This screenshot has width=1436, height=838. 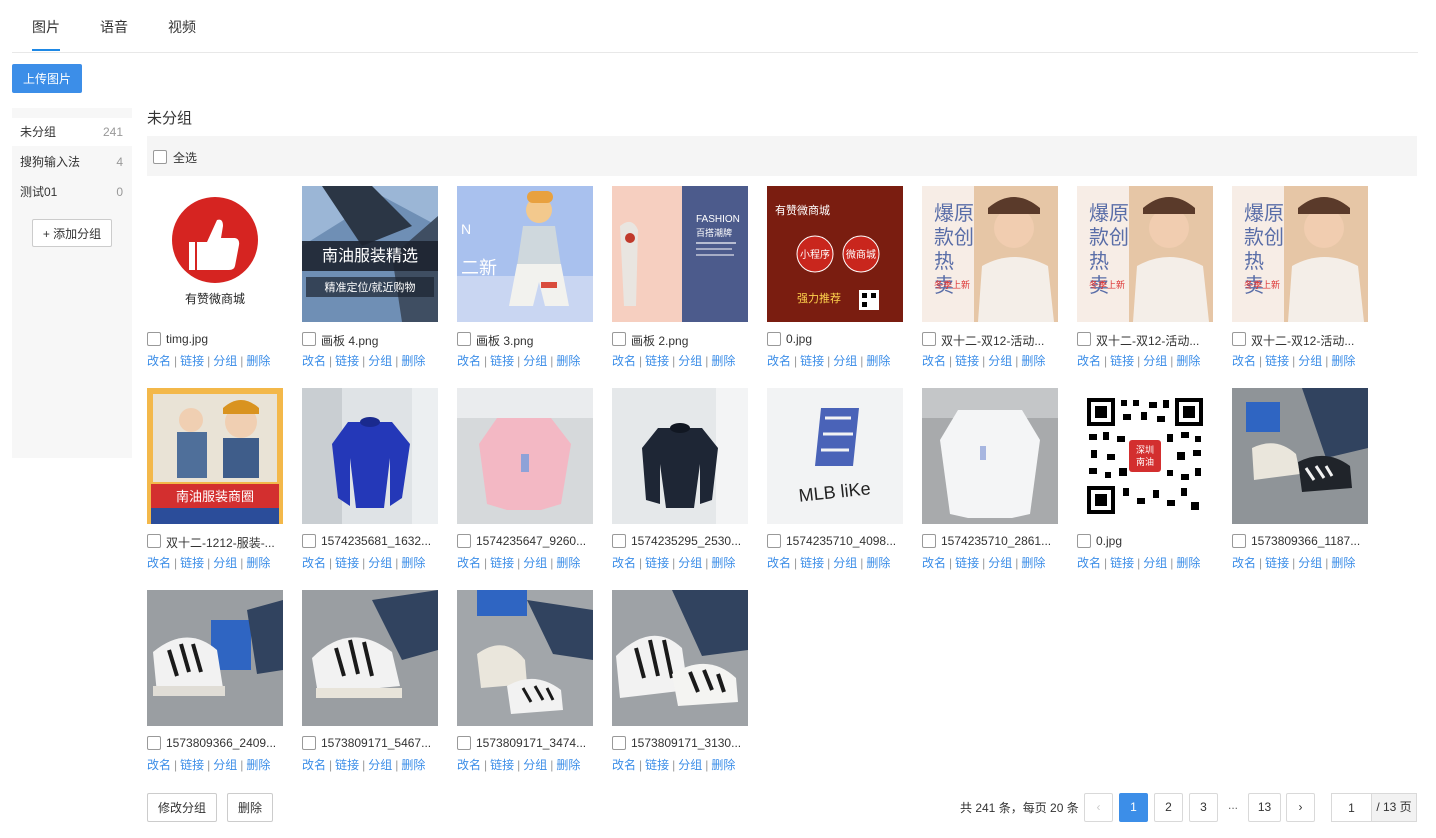 What do you see at coordinates (525, 254) in the screenshot?
I see `image-thumbnail: 二新 N` at bounding box center [525, 254].